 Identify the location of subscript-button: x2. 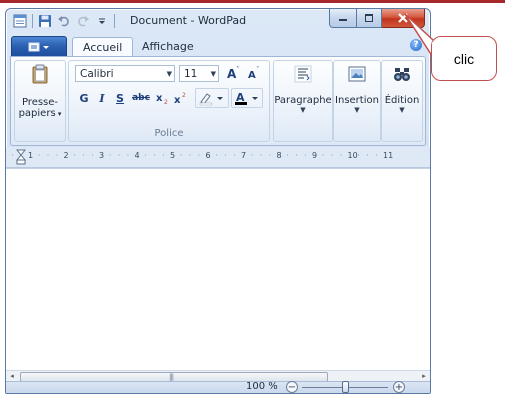
(163, 98).